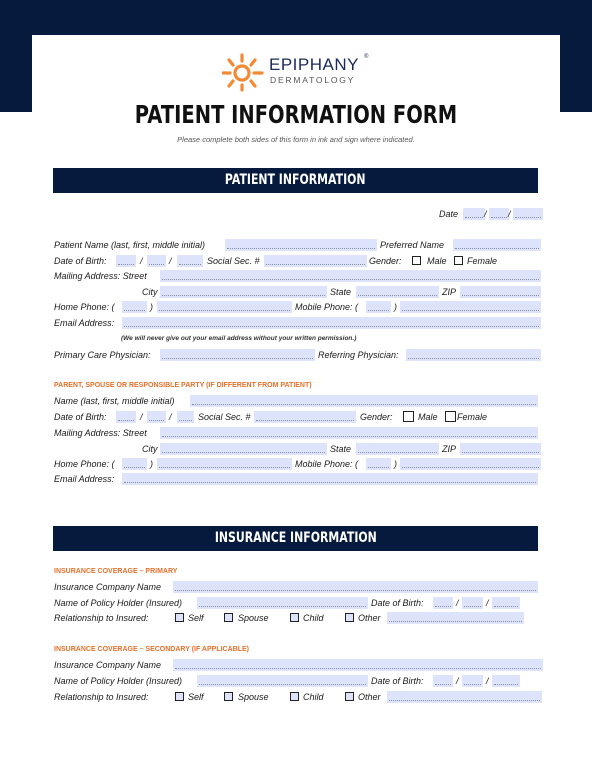  Describe the element at coordinates (349, 433) in the screenshot. I see `rp-street-field` at that location.